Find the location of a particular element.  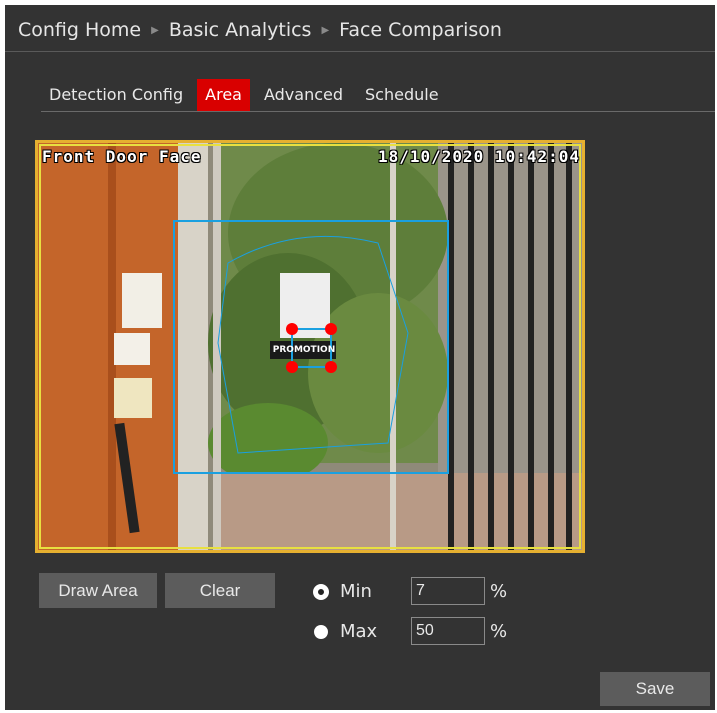

tab-schedule: Schedule is located at coordinates (402, 95).